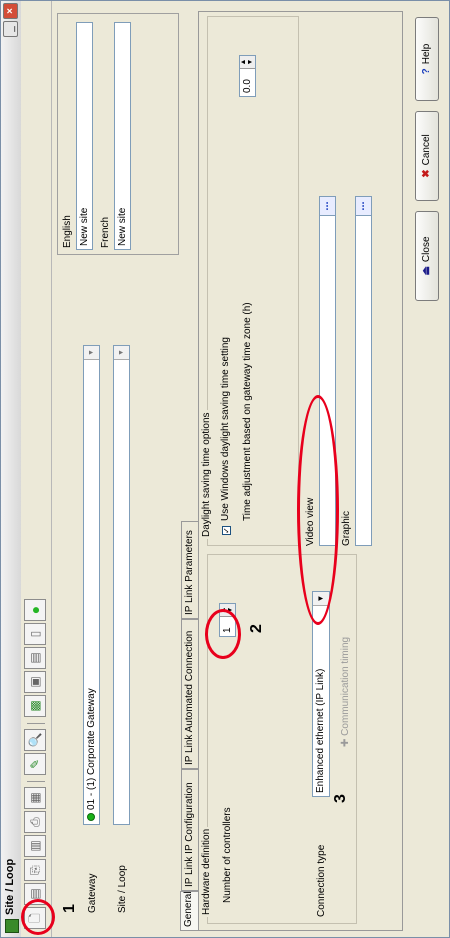 This screenshot has height=938, width=450. Describe the element at coordinates (426, 54) in the screenshot. I see `help-button-label: Help` at that location.